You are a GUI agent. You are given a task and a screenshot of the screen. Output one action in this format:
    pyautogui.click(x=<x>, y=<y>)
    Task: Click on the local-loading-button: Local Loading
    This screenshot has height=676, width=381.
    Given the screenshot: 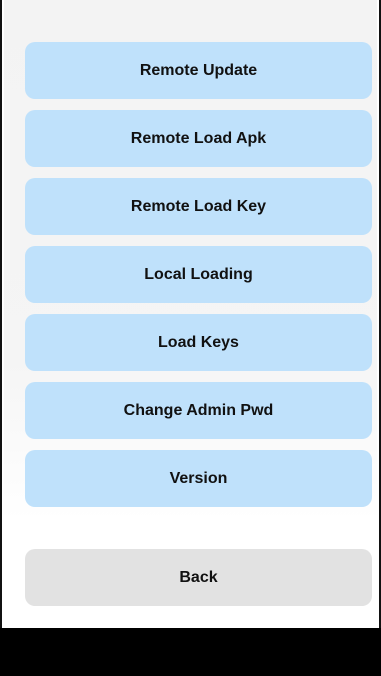 What is the action you would take?
    pyautogui.click(x=198, y=274)
    